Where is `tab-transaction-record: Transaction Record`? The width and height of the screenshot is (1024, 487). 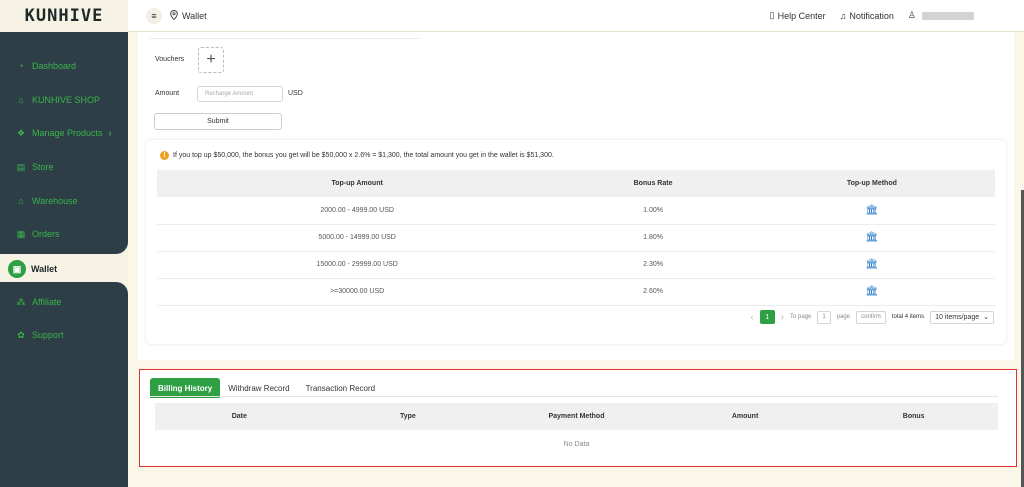
tab-transaction-record: Transaction Record is located at coordinates (341, 388).